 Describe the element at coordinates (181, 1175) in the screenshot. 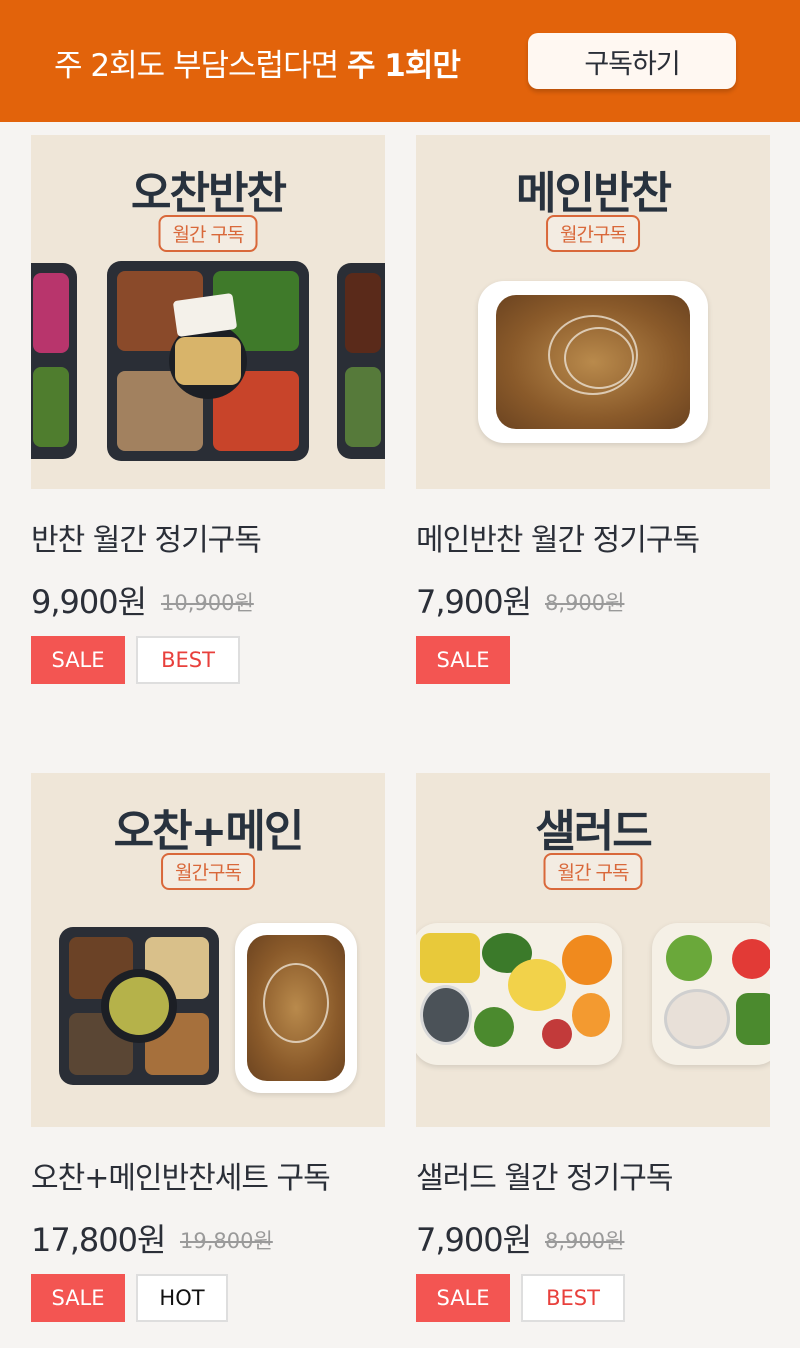

I see `product-name: 오찬+메인반찬세트 구독` at that location.